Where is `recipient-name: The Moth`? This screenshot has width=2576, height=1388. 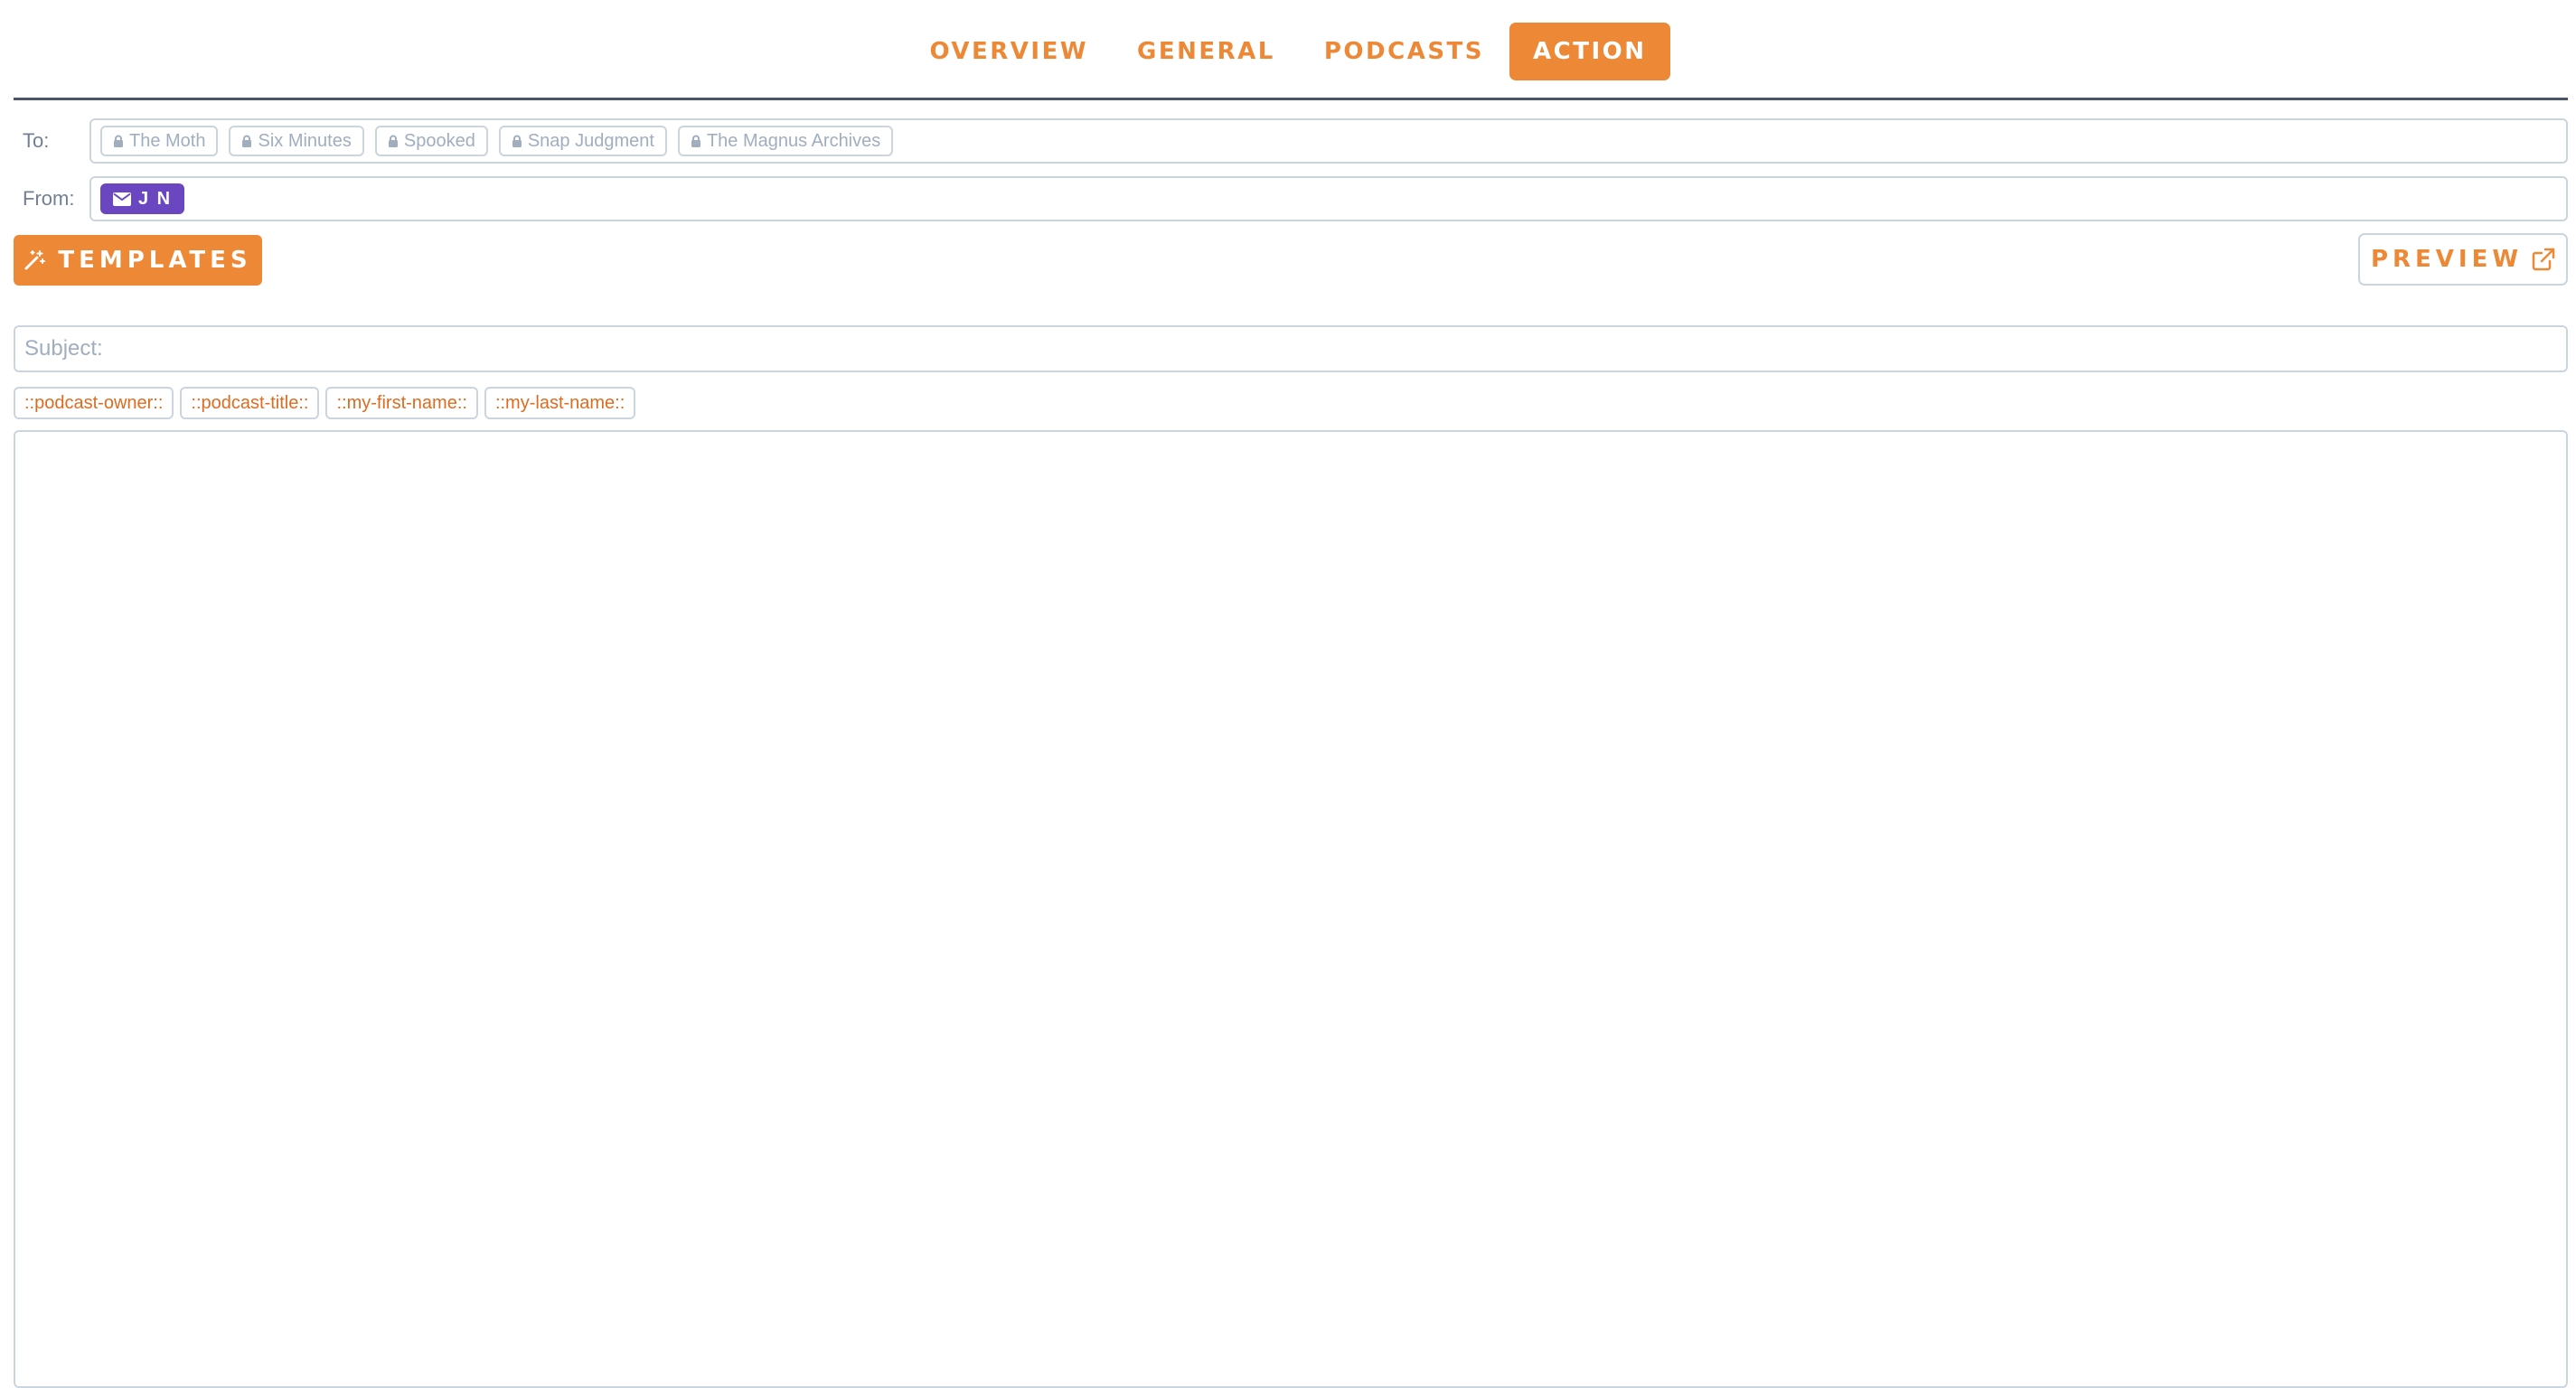 recipient-name: The Moth is located at coordinates (167, 141).